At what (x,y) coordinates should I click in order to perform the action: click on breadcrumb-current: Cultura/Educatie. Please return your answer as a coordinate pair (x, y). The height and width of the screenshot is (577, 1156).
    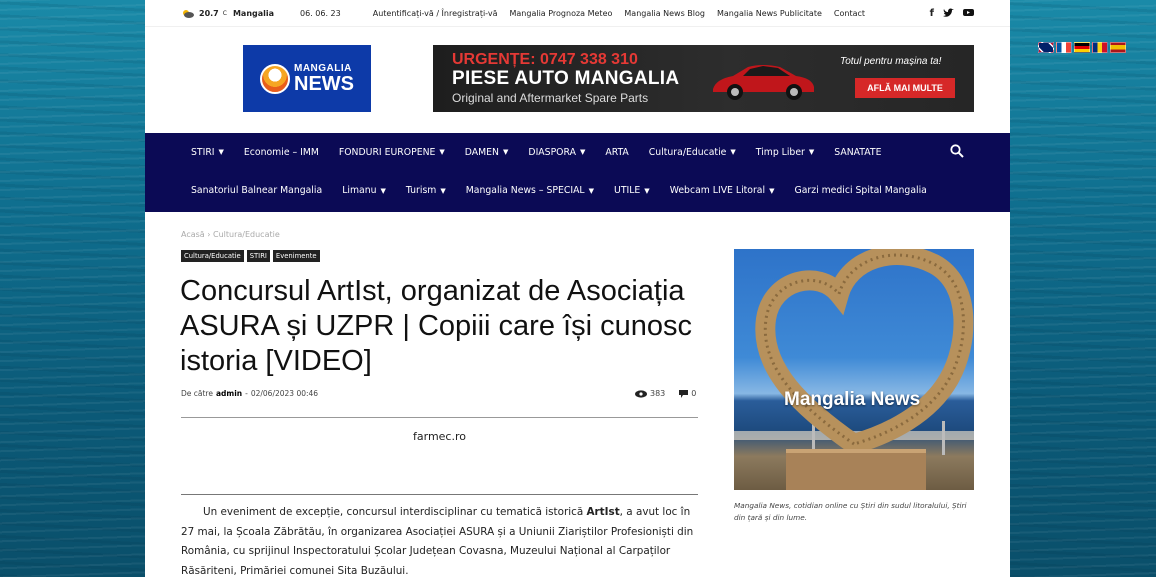
    Looking at the image, I should click on (246, 234).